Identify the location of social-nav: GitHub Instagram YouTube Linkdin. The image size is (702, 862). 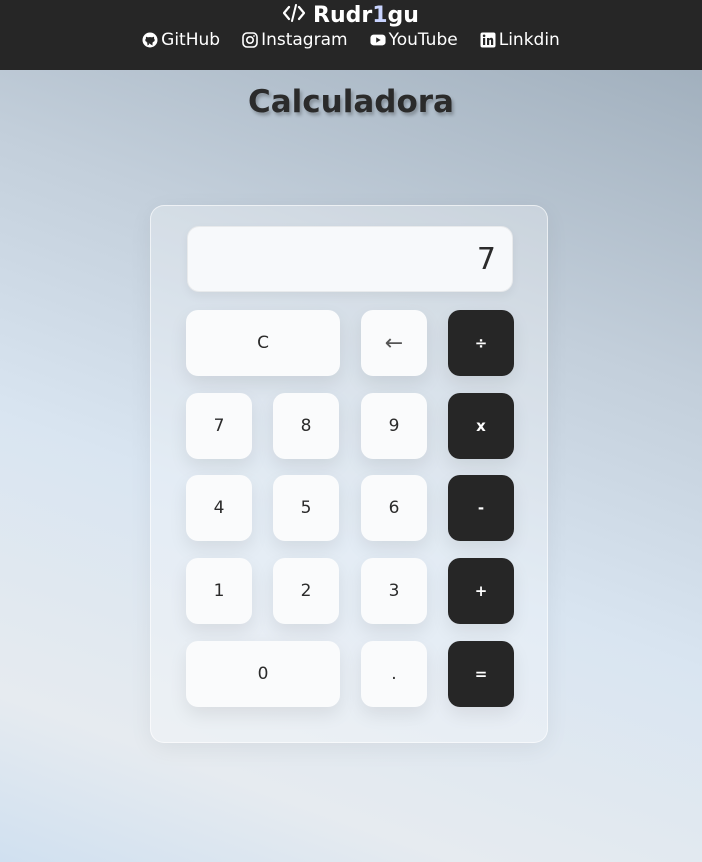
(351, 40).